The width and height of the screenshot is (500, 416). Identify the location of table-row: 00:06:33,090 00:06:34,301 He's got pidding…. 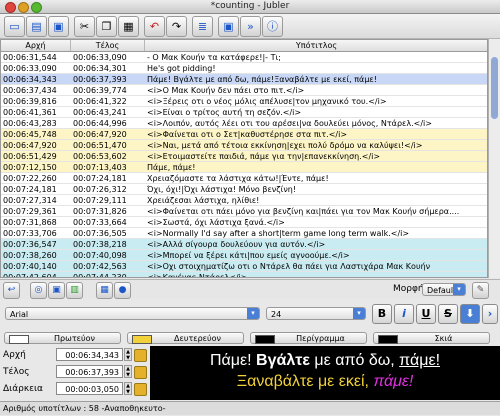
(244, 68).